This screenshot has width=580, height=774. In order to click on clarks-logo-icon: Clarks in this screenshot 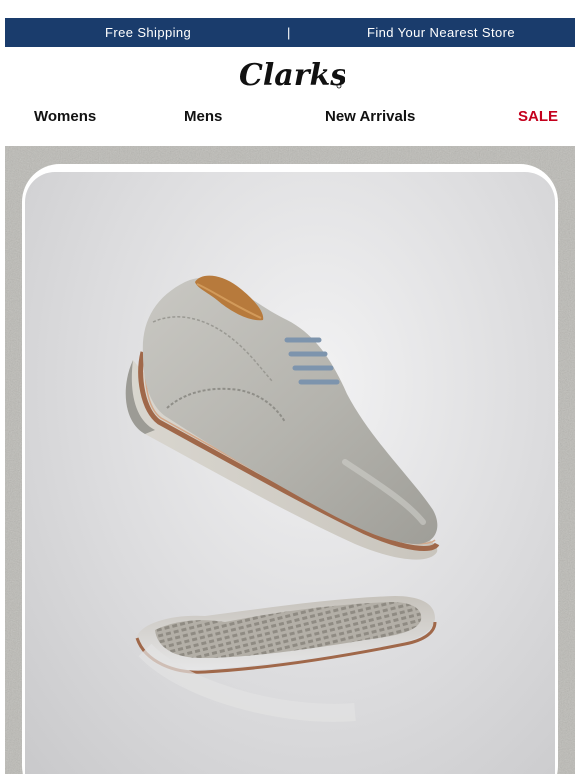, I will do `click(292, 75)`.